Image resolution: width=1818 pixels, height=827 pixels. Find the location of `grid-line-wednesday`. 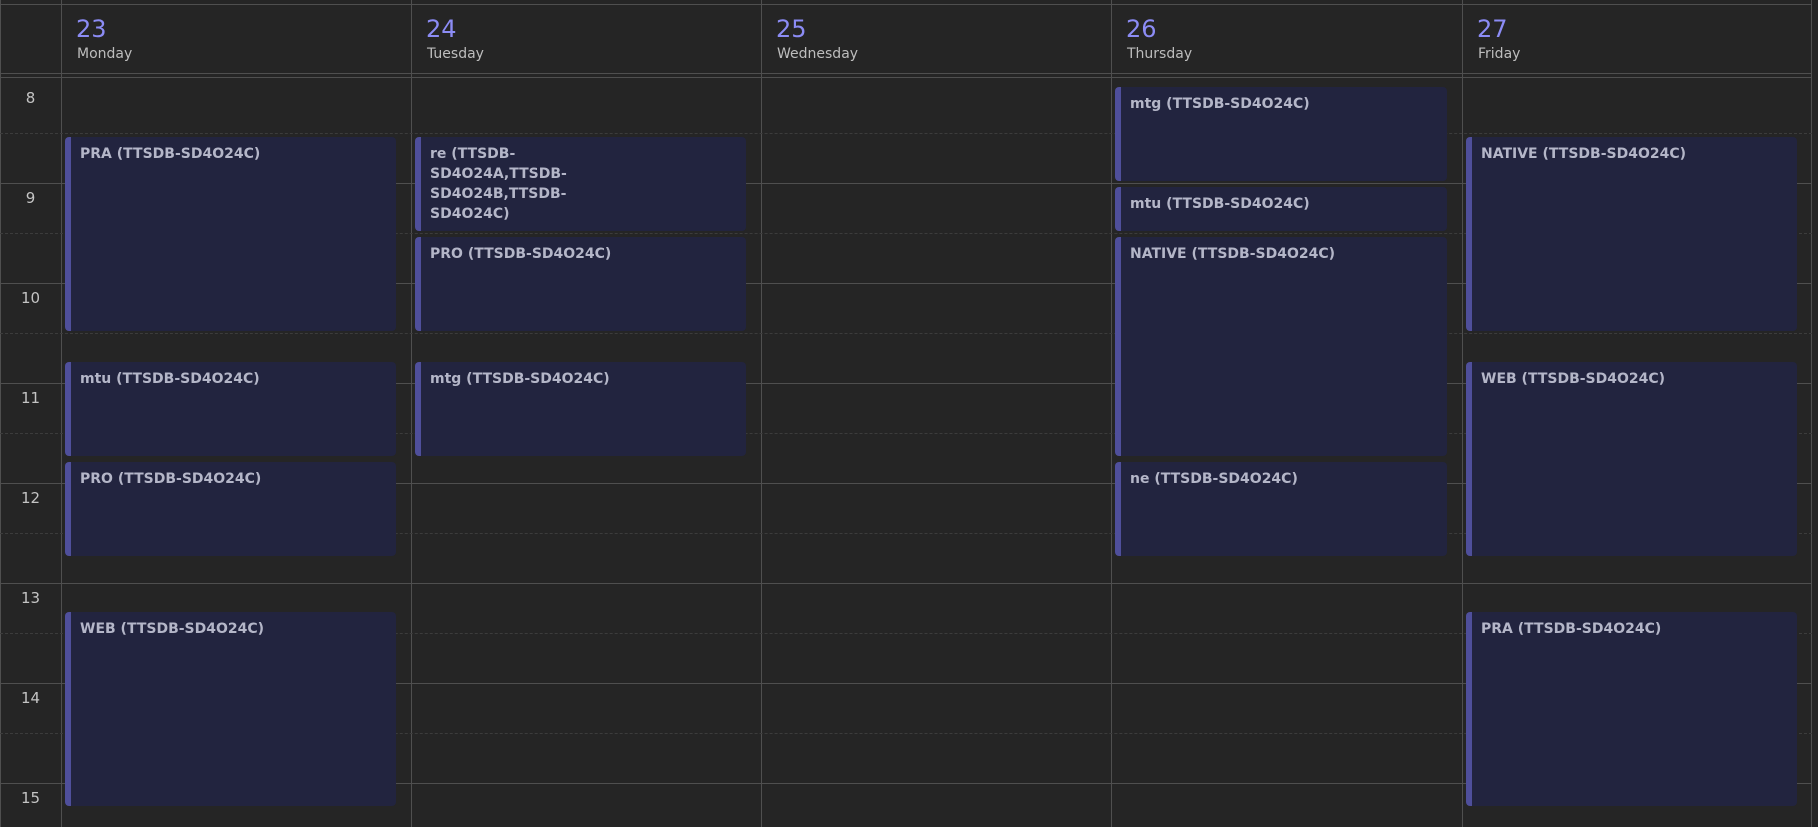

grid-line-wednesday is located at coordinates (761, 413).